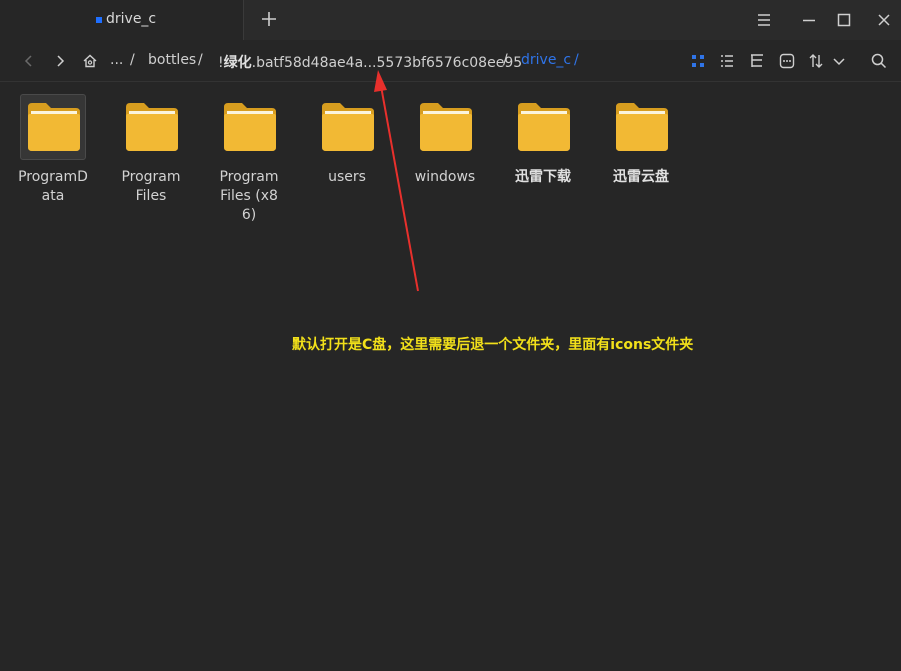 The height and width of the screenshot is (671, 901). What do you see at coordinates (29, 61) in the screenshot?
I see `back-chevron-icon` at bounding box center [29, 61].